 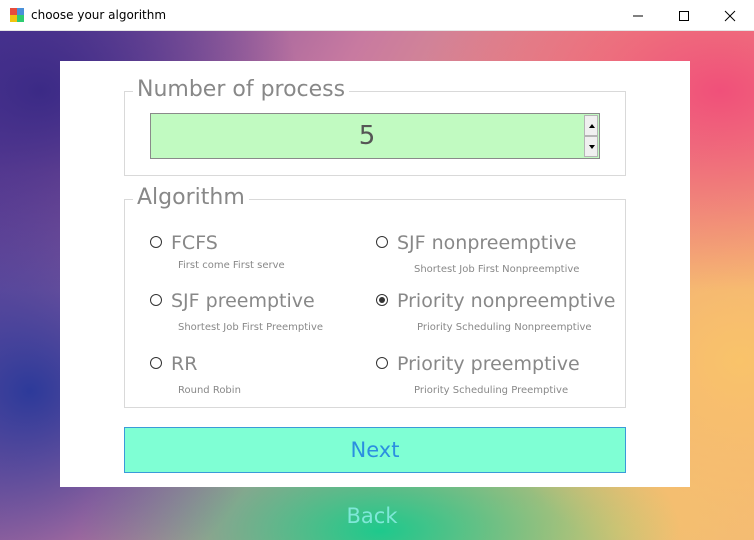 I want to click on minimize-icon, so click(x=638, y=16).